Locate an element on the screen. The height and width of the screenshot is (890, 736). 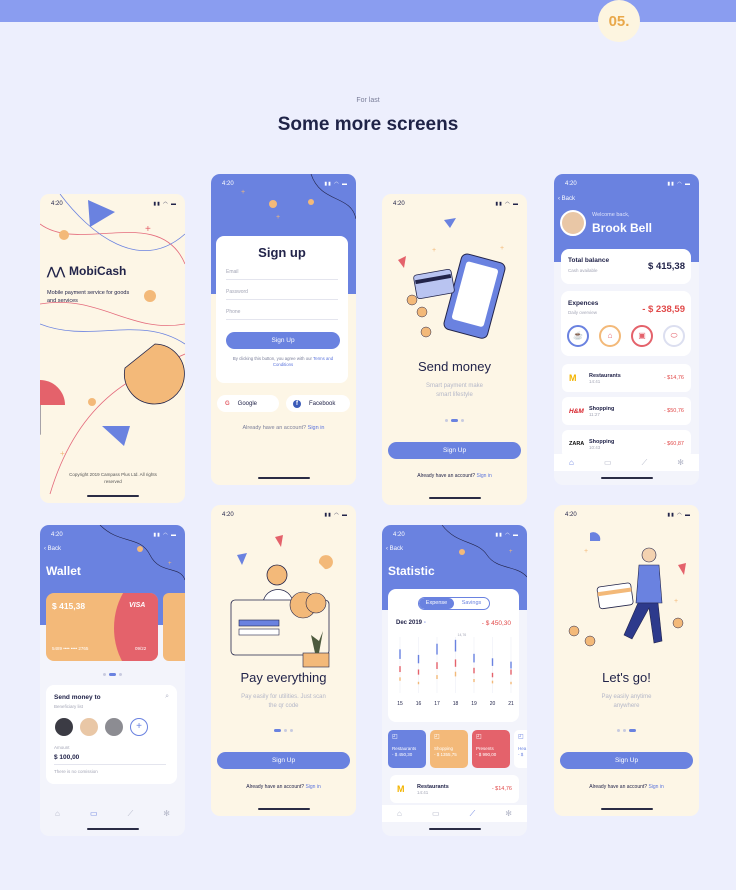
expences-sub: Daily overview is located at coordinates (583, 312).